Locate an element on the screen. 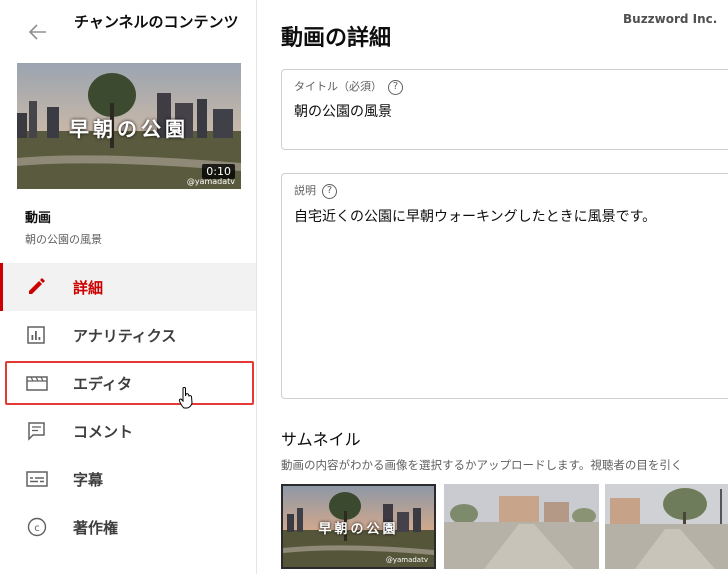  back-arrow-icon is located at coordinates (38, 32).